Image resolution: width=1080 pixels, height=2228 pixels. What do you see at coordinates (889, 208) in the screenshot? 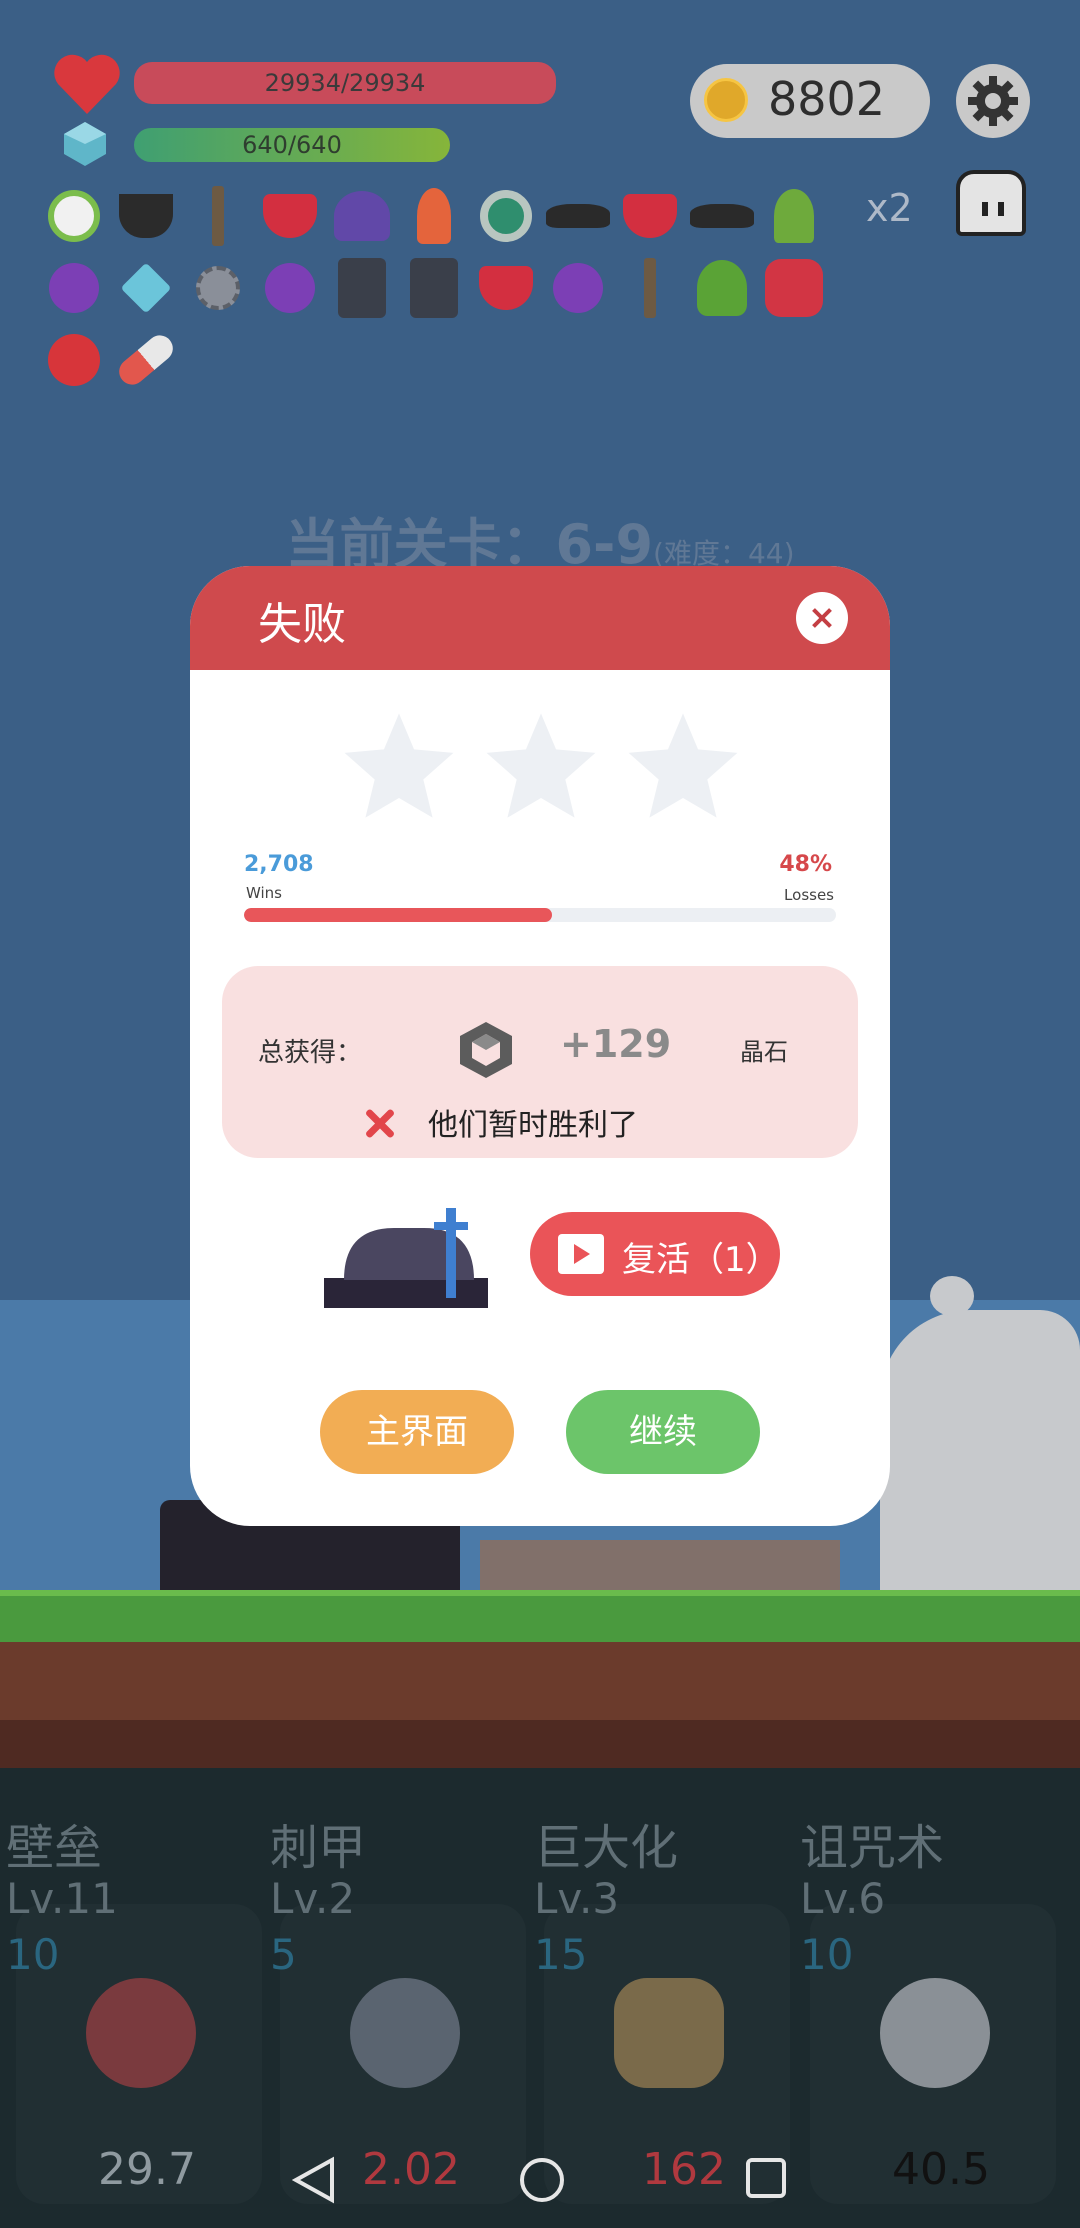
I see `multiplier-label: x2` at bounding box center [889, 208].